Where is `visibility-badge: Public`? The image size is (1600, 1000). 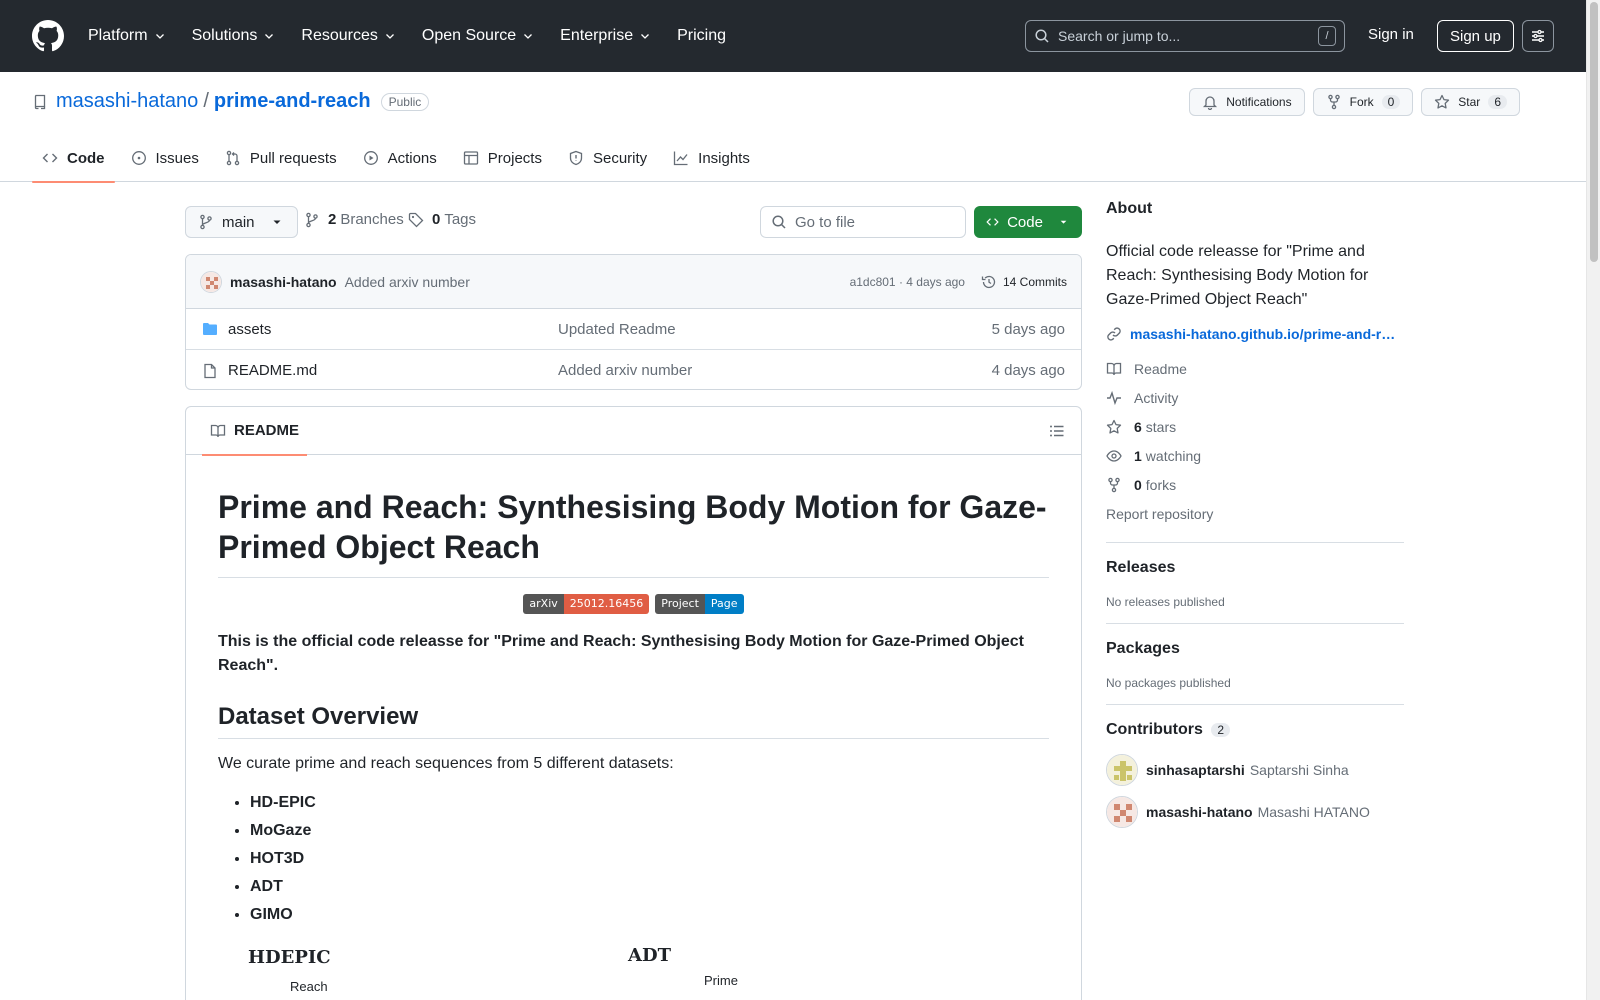 visibility-badge: Public is located at coordinates (405, 101).